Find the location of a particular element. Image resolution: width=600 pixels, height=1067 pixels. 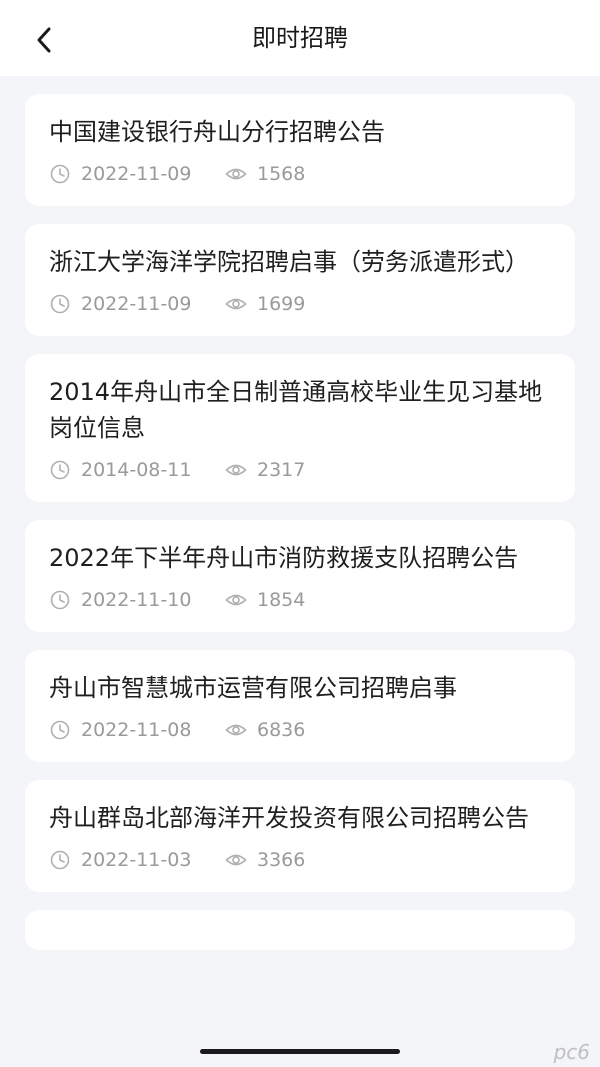

job-title: 2022年下半年舟山市消防救援支队招聘公告 is located at coordinates (284, 558).